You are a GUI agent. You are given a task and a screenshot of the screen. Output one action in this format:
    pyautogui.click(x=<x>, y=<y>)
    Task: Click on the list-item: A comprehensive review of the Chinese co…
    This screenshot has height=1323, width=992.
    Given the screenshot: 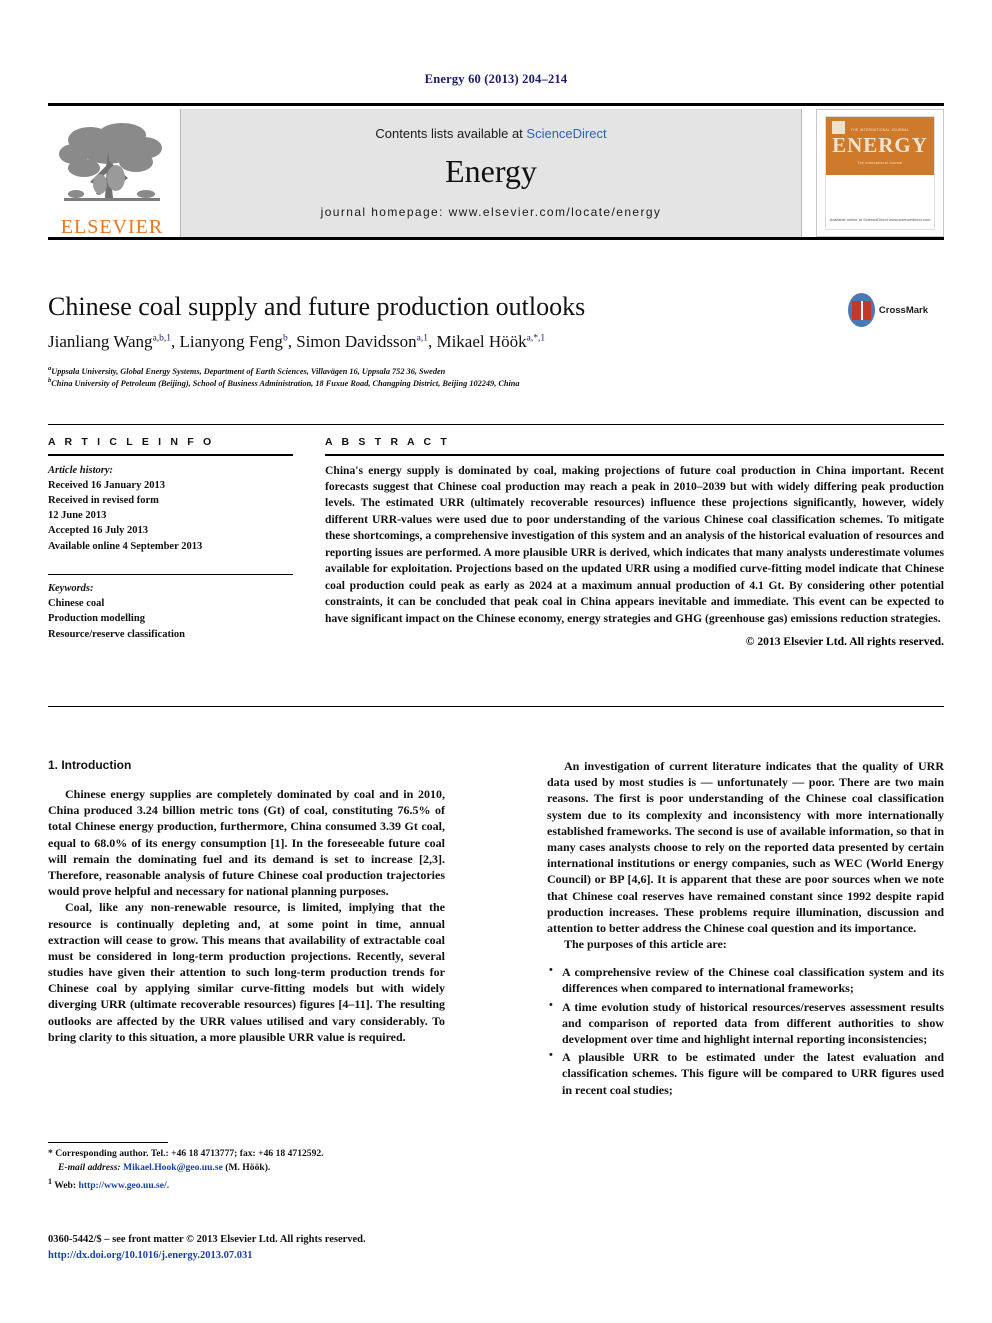 What is the action you would take?
    pyautogui.click(x=746, y=979)
    